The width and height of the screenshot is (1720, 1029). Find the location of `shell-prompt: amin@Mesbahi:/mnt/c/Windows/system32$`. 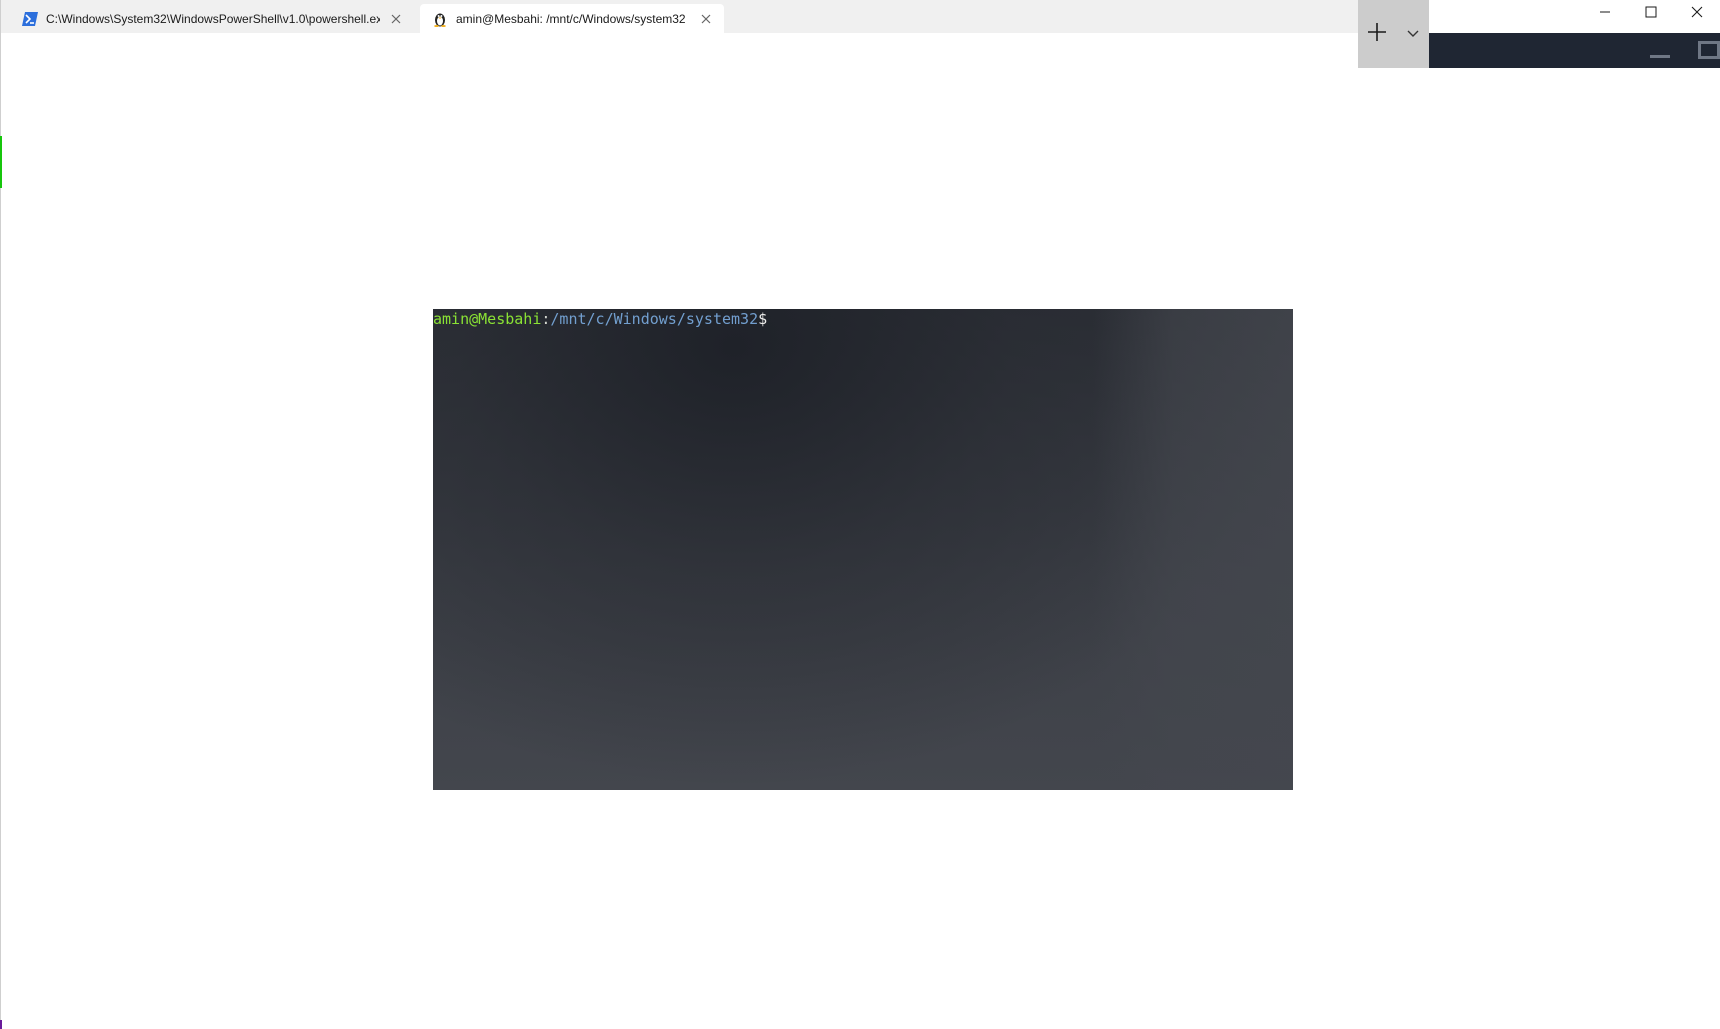

shell-prompt: amin@Mesbahi:/mnt/c/Windows/system32$ is located at coordinates (600, 319).